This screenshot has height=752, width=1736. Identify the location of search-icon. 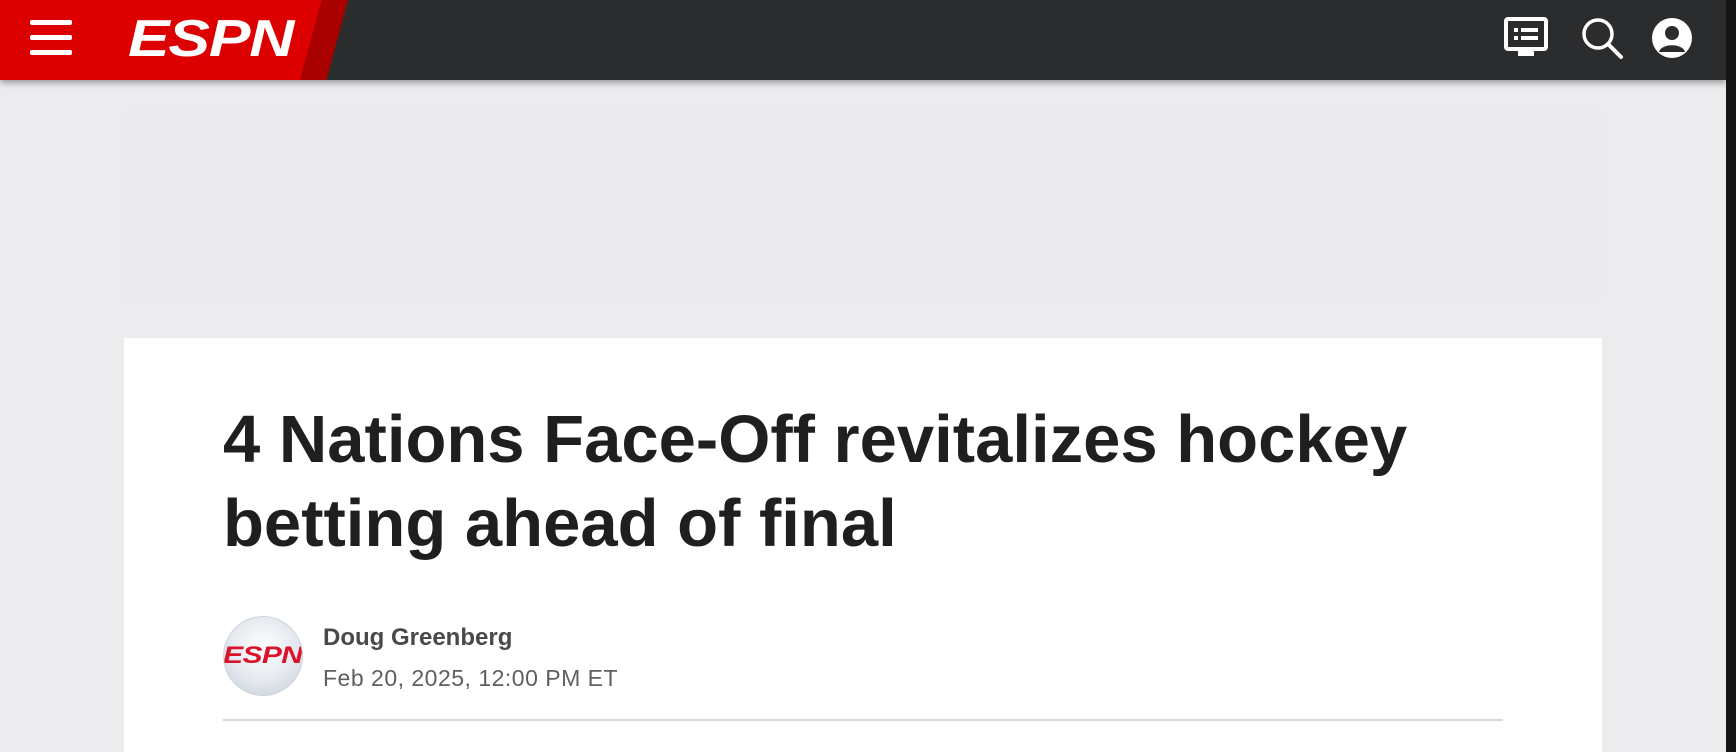
(1602, 38).